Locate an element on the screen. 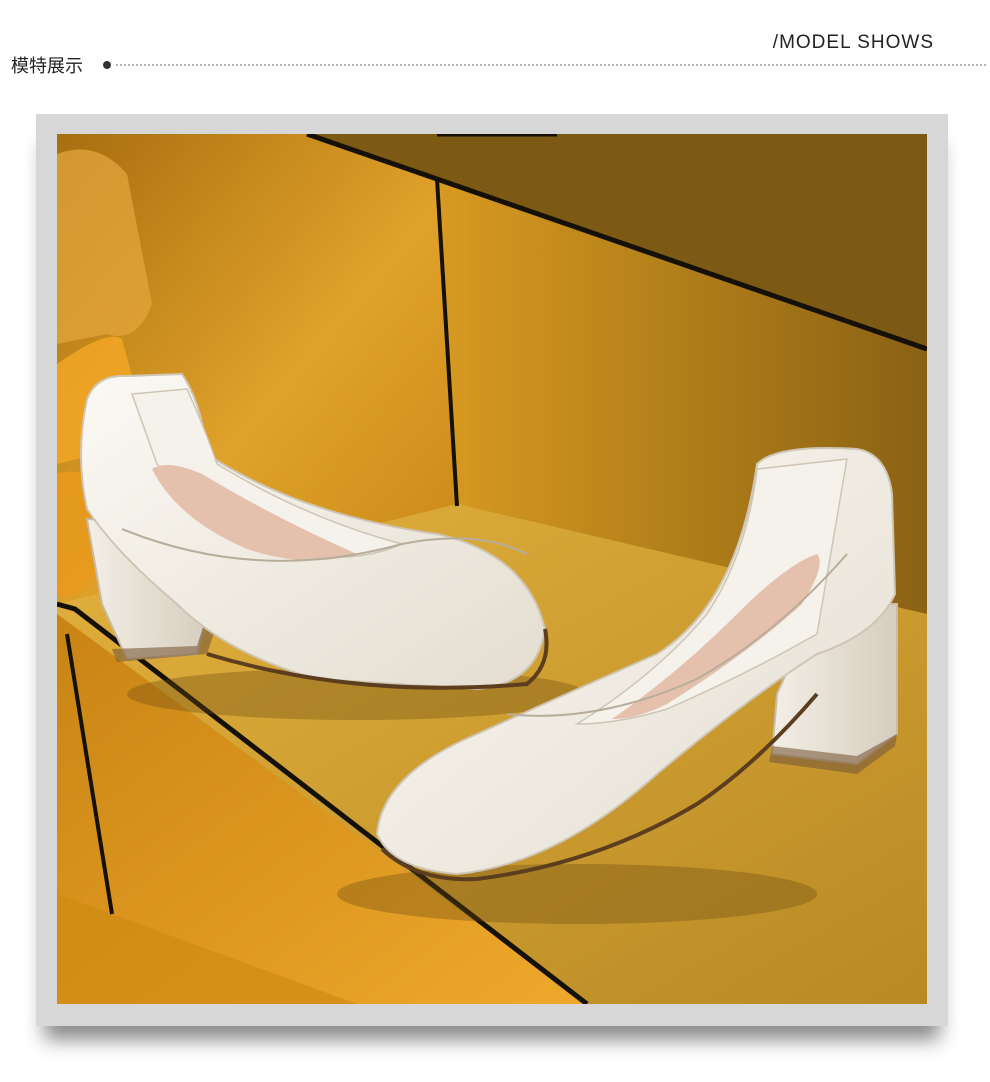 The width and height of the screenshot is (990, 1082). section-header: /MODEL SHOWS 模特展示 is located at coordinates (495, 50).